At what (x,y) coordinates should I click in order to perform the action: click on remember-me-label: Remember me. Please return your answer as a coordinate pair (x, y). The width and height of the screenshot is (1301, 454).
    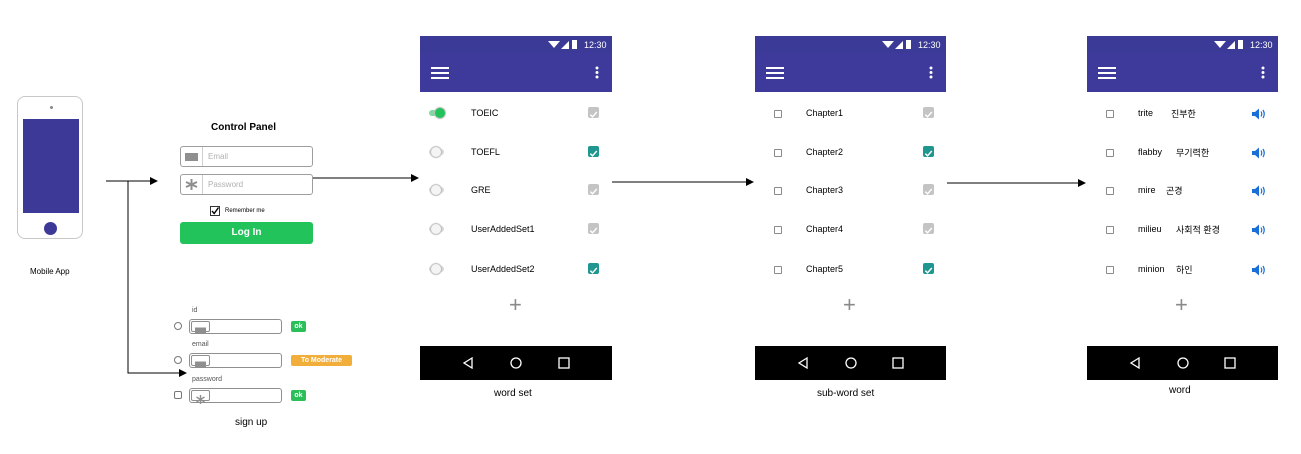
    Looking at the image, I should click on (245, 211).